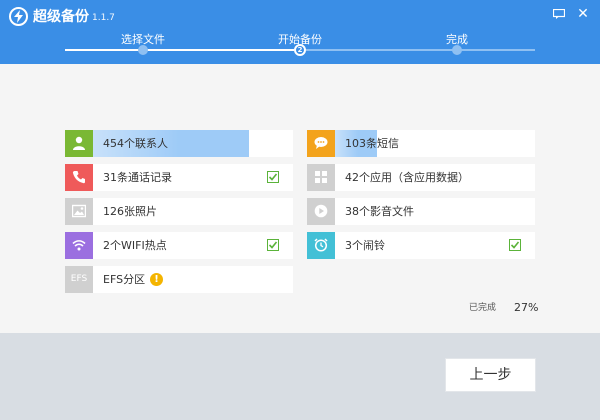  What do you see at coordinates (365, 245) in the screenshot?
I see `alarms-label: 3个闹铃` at bounding box center [365, 245].